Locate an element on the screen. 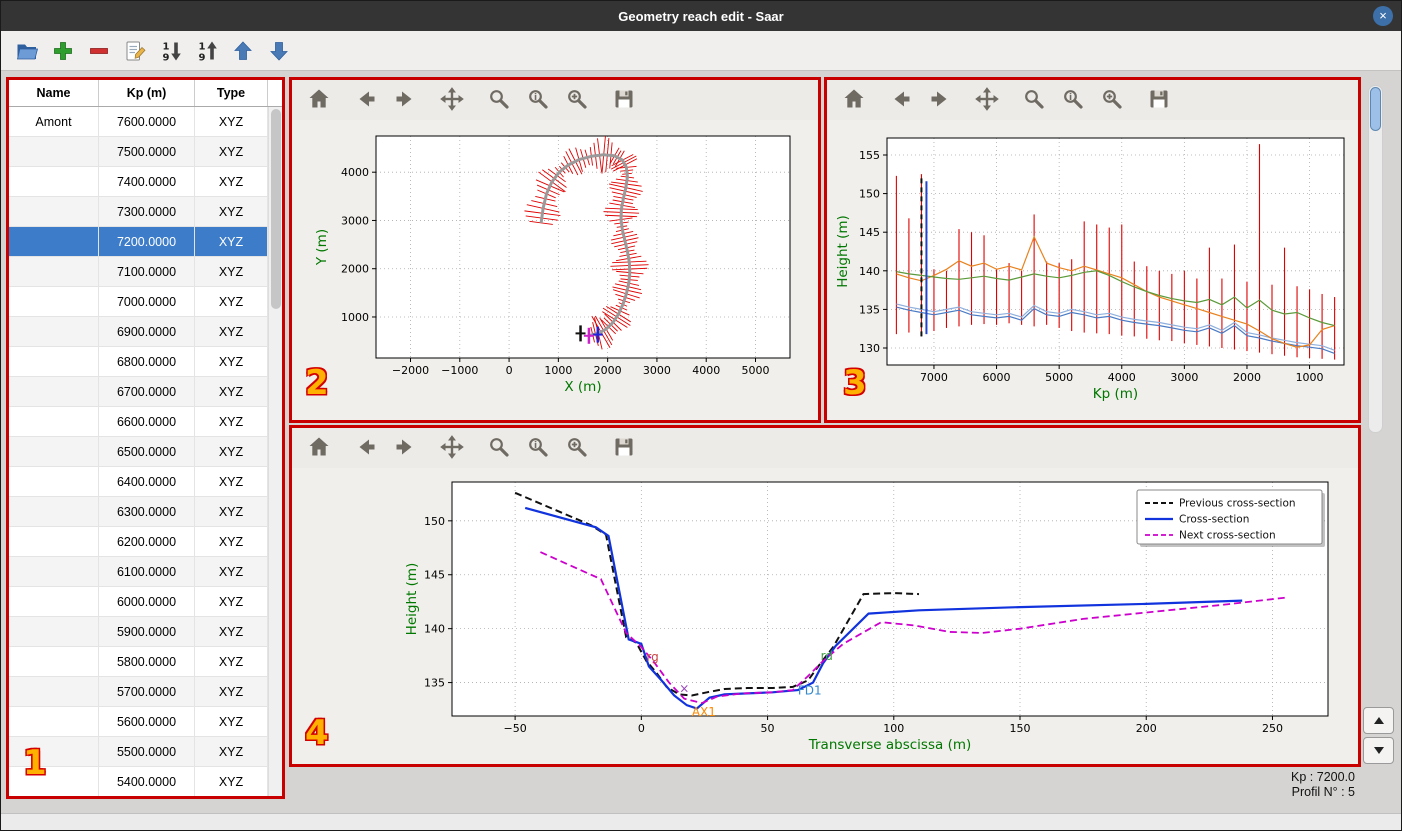  window-vertical-scrollbar is located at coordinates (1375, 259).